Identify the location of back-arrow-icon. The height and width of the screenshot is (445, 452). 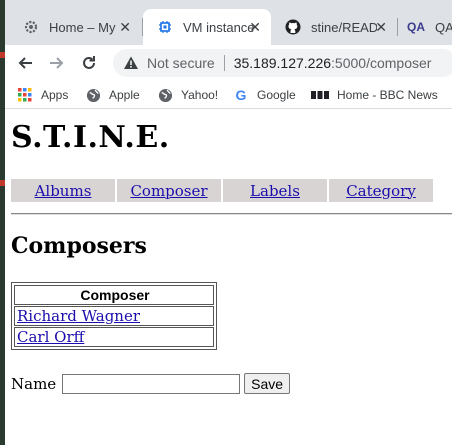
(25, 63).